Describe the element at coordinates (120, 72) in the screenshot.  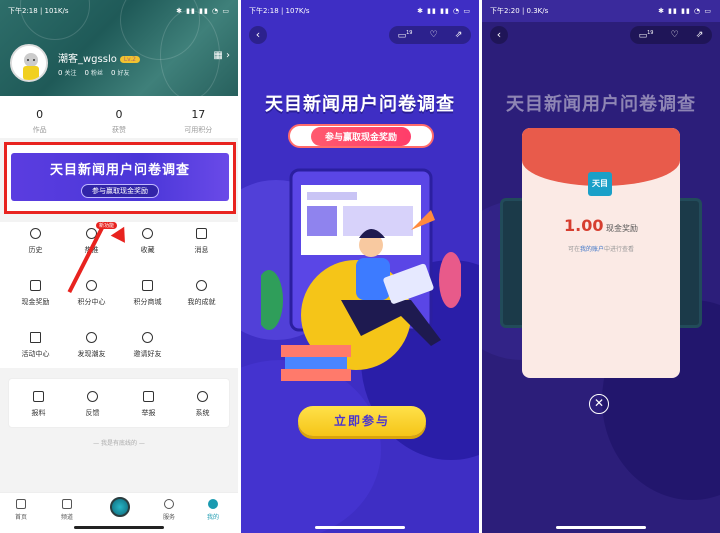
I see `friends-stat: 0 好友` at that location.